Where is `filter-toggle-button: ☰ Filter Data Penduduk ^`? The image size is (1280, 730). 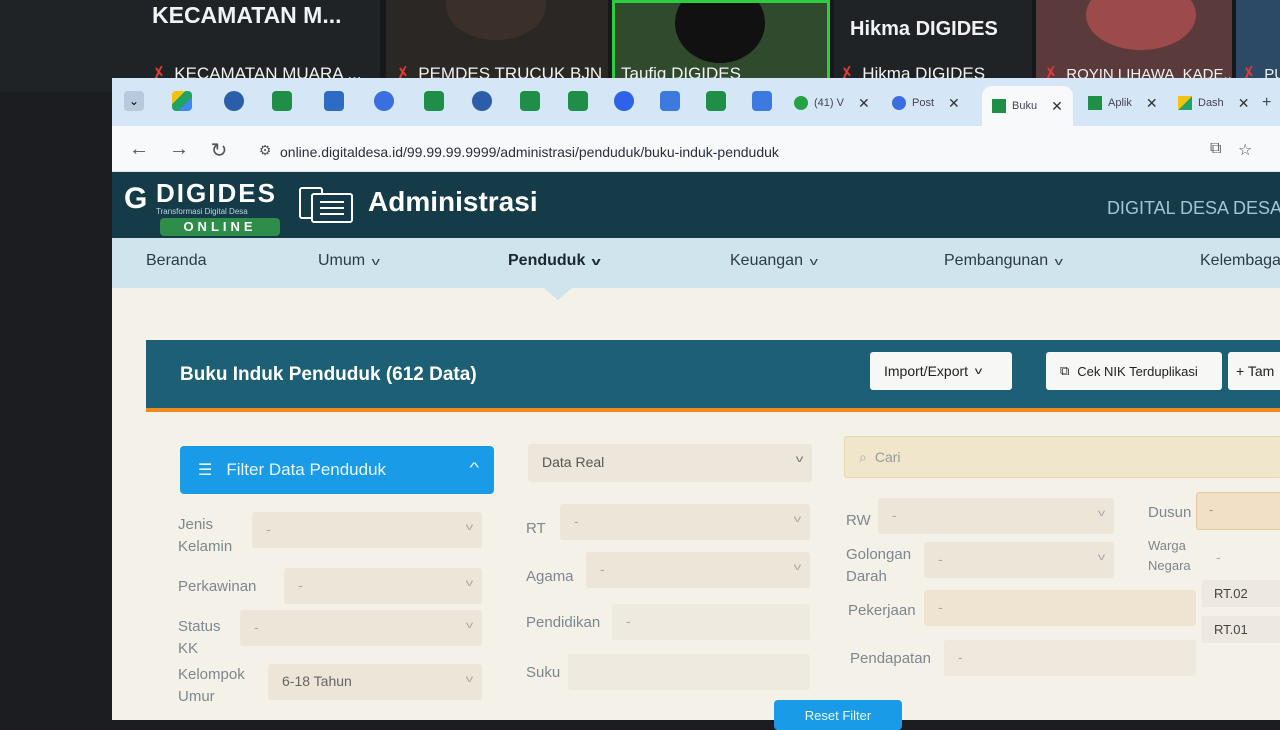
filter-toggle-button: ☰ Filter Data Penduduk ^ is located at coordinates (337, 470).